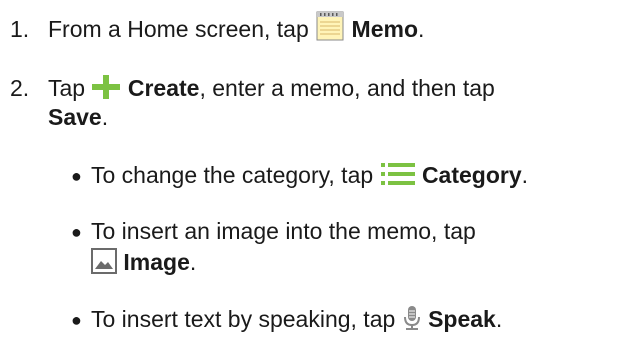 This screenshot has width=627, height=337. Describe the element at coordinates (247, 89) in the screenshot. I see `step-2: 2. Tap Create, enter a memo, and then tap` at that location.